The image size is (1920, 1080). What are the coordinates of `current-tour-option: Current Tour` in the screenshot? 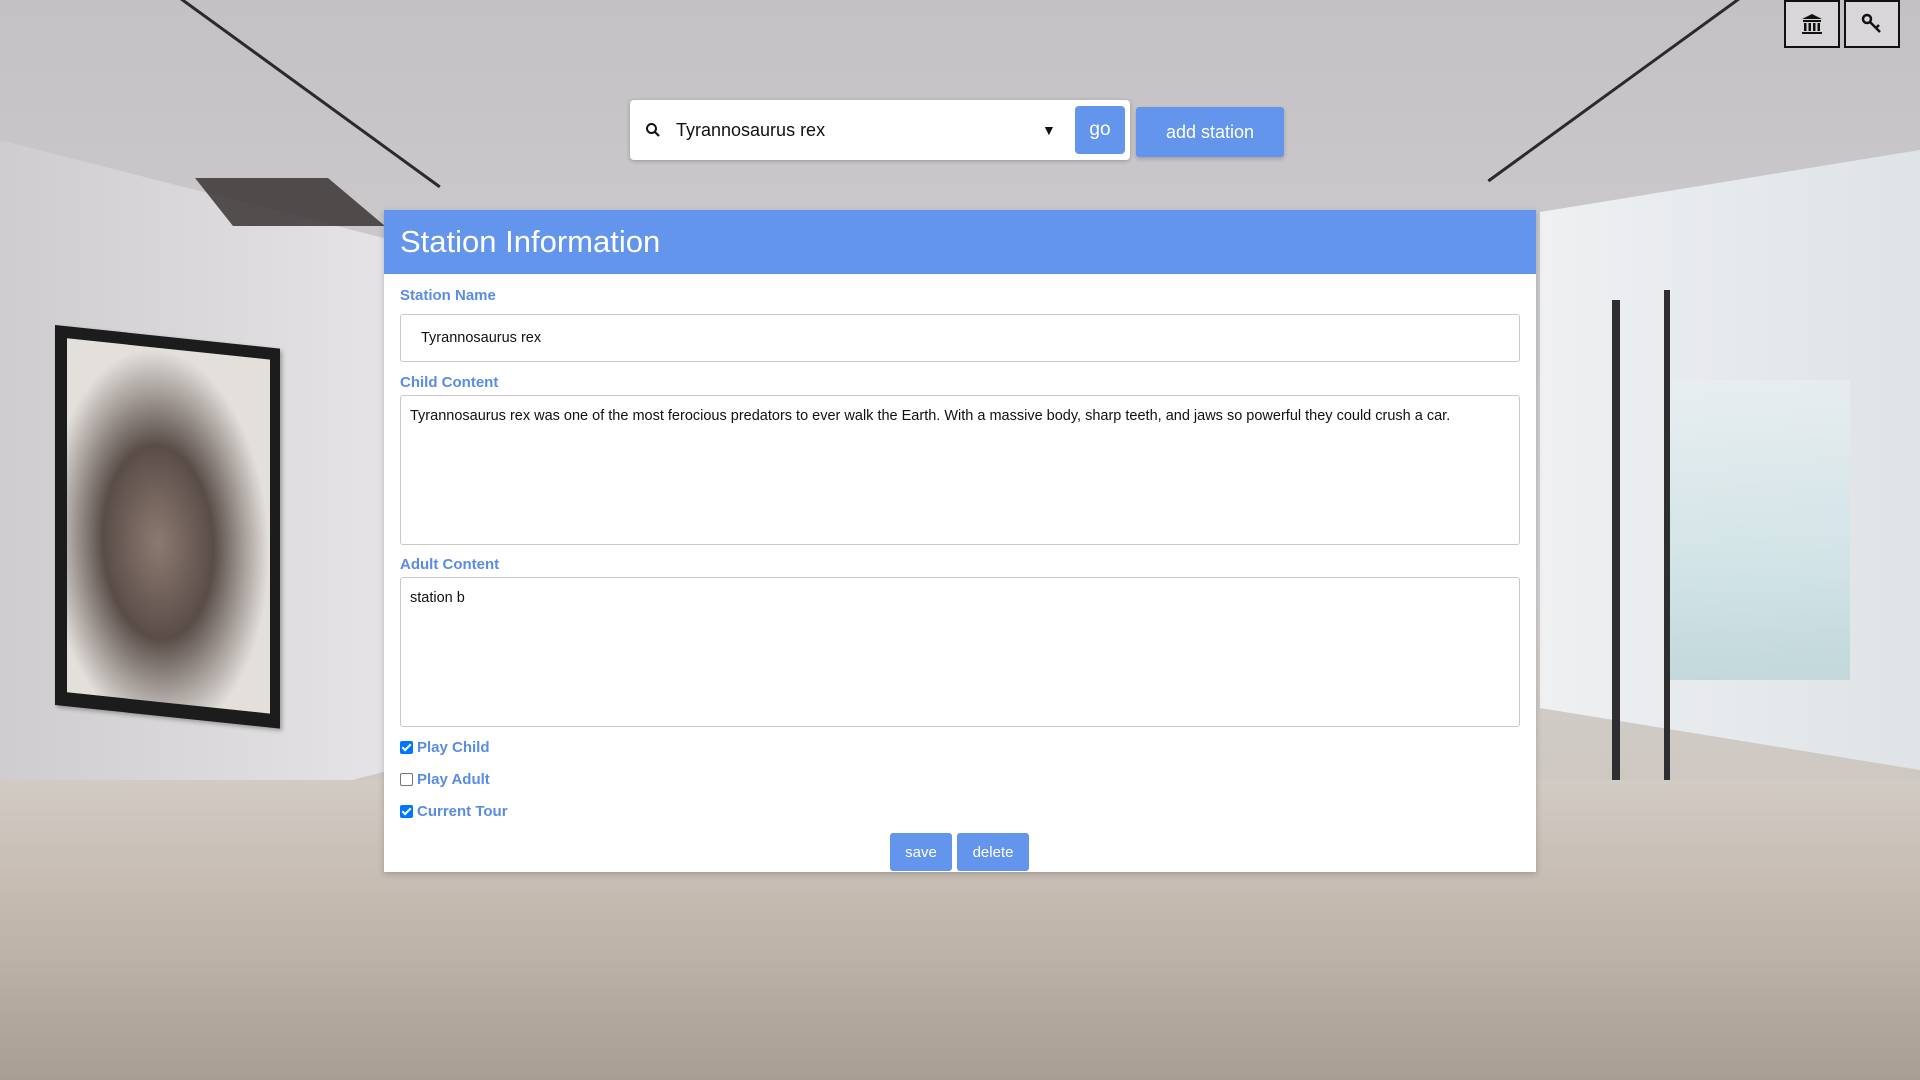 It's located at (454, 811).